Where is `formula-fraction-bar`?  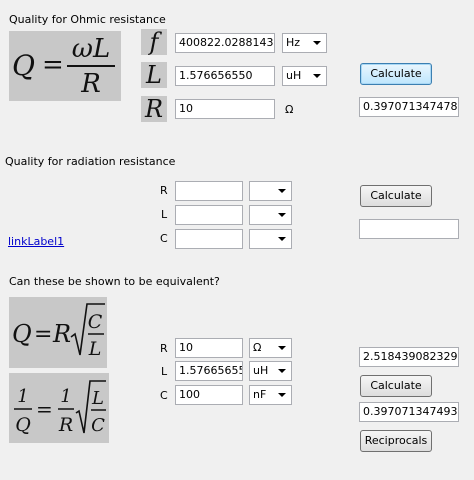 formula-fraction-bar is located at coordinates (91, 66).